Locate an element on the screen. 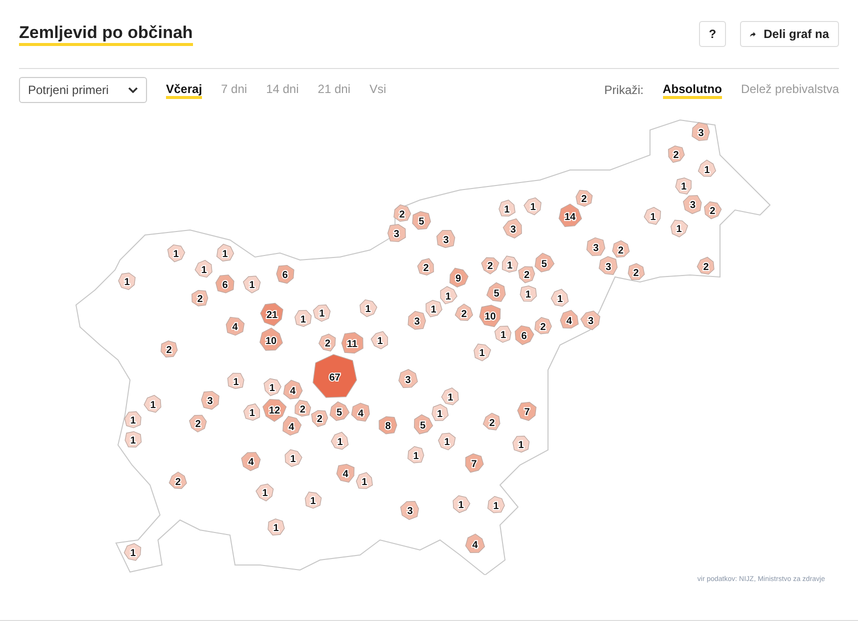  period-tab: Včeraj is located at coordinates (184, 90).